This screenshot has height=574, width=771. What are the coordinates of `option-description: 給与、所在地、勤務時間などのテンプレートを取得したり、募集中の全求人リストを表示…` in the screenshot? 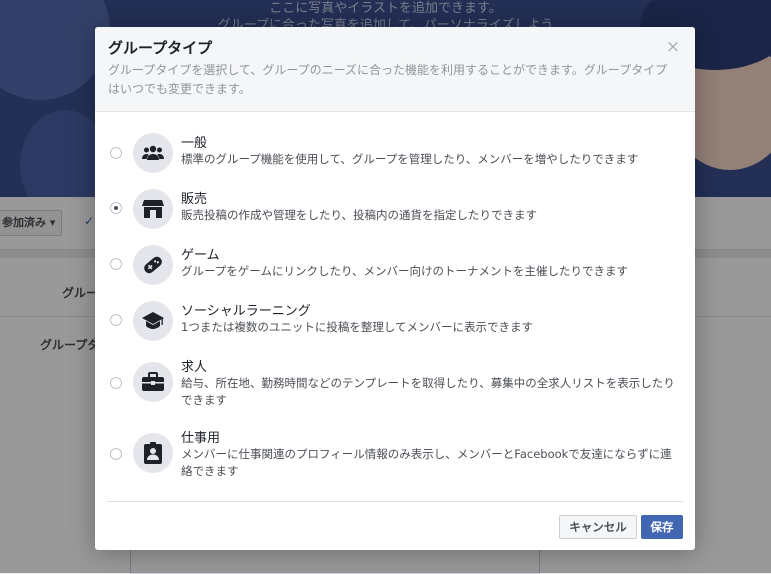 It's located at (428, 391).